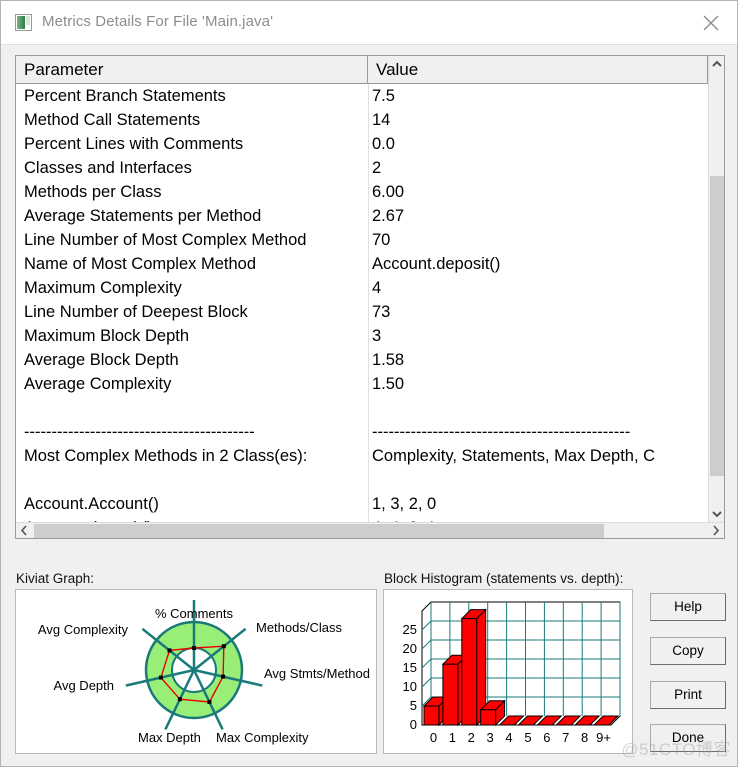  I want to click on table-header-row: Parameter Value, so click(370, 70).